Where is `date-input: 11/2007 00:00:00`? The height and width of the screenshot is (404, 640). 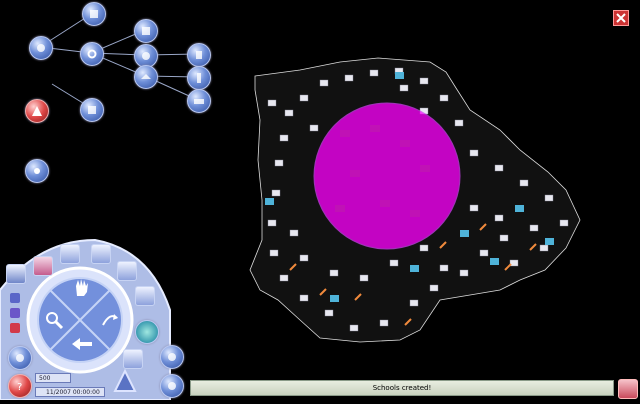
date-input: 11/2007 00:00:00 is located at coordinates (70, 392).